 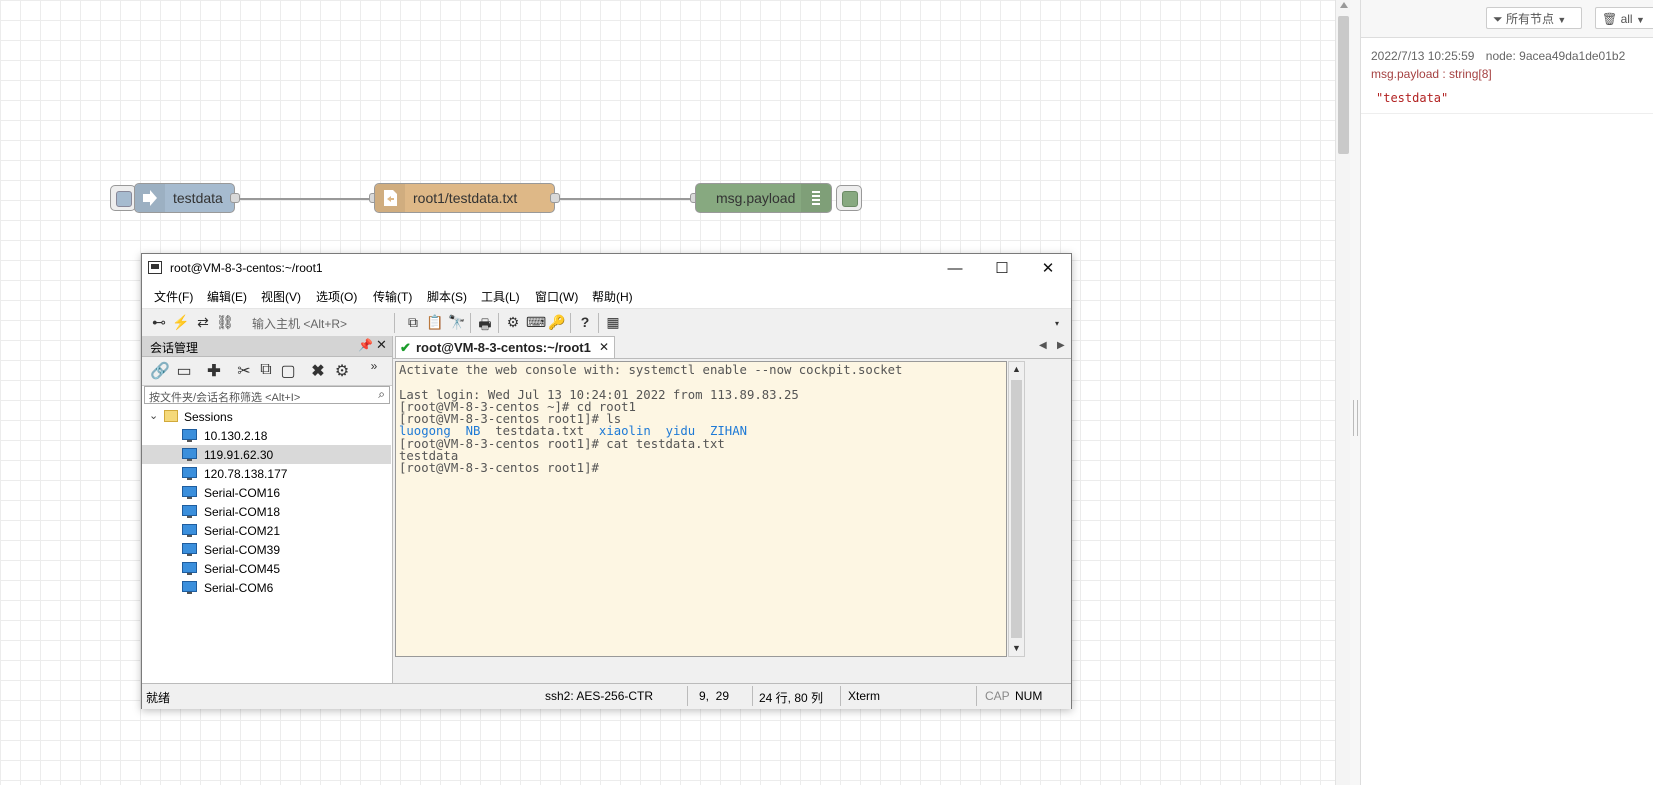 I want to click on toolbar-overflow-icon: ▾, so click(x=1057, y=323).